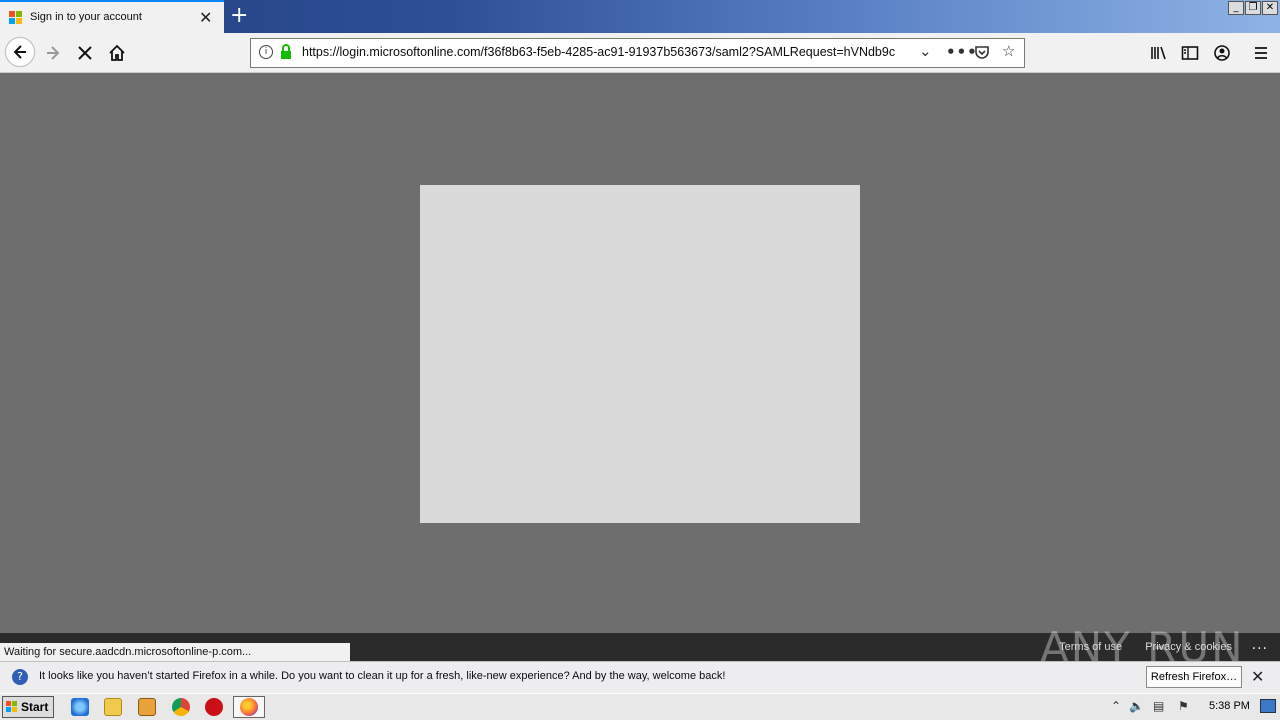 The image size is (1280, 720). What do you see at coordinates (205, 17) in the screenshot?
I see `tab-close-icon: ✕` at bounding box center [205, 17].